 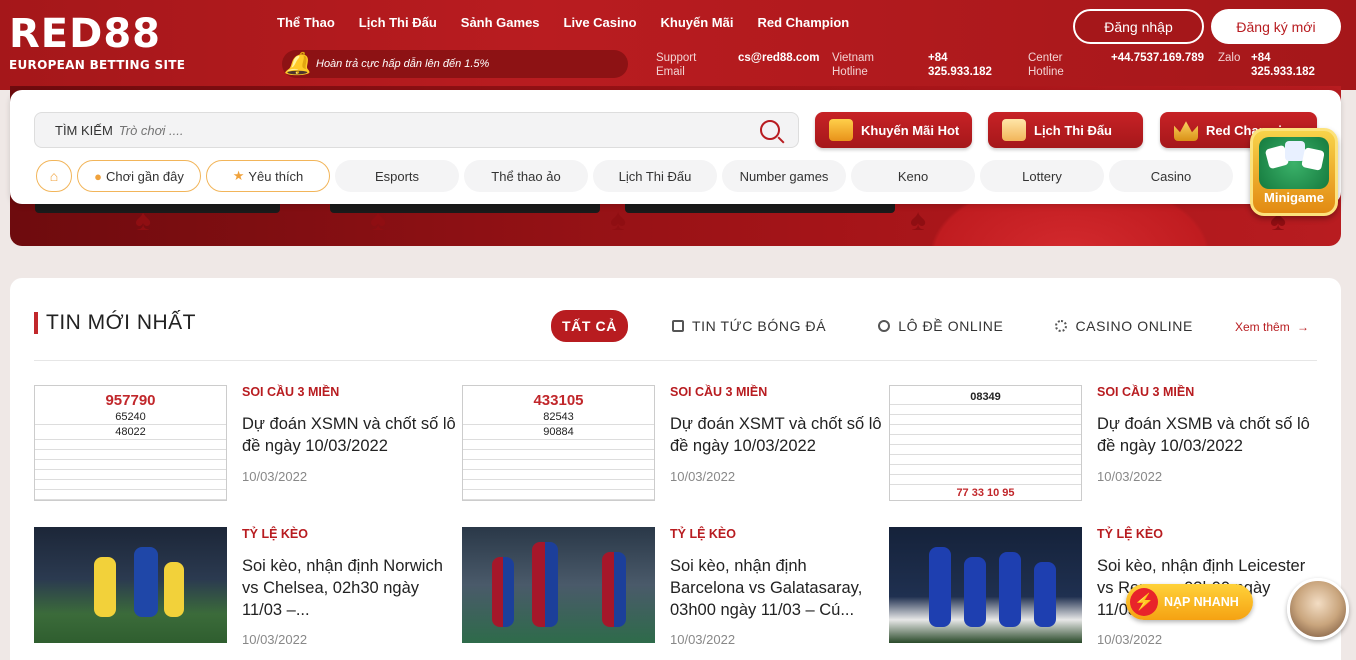 I want to click on arrow-right-icon: →, so click(x=1303, y=327).